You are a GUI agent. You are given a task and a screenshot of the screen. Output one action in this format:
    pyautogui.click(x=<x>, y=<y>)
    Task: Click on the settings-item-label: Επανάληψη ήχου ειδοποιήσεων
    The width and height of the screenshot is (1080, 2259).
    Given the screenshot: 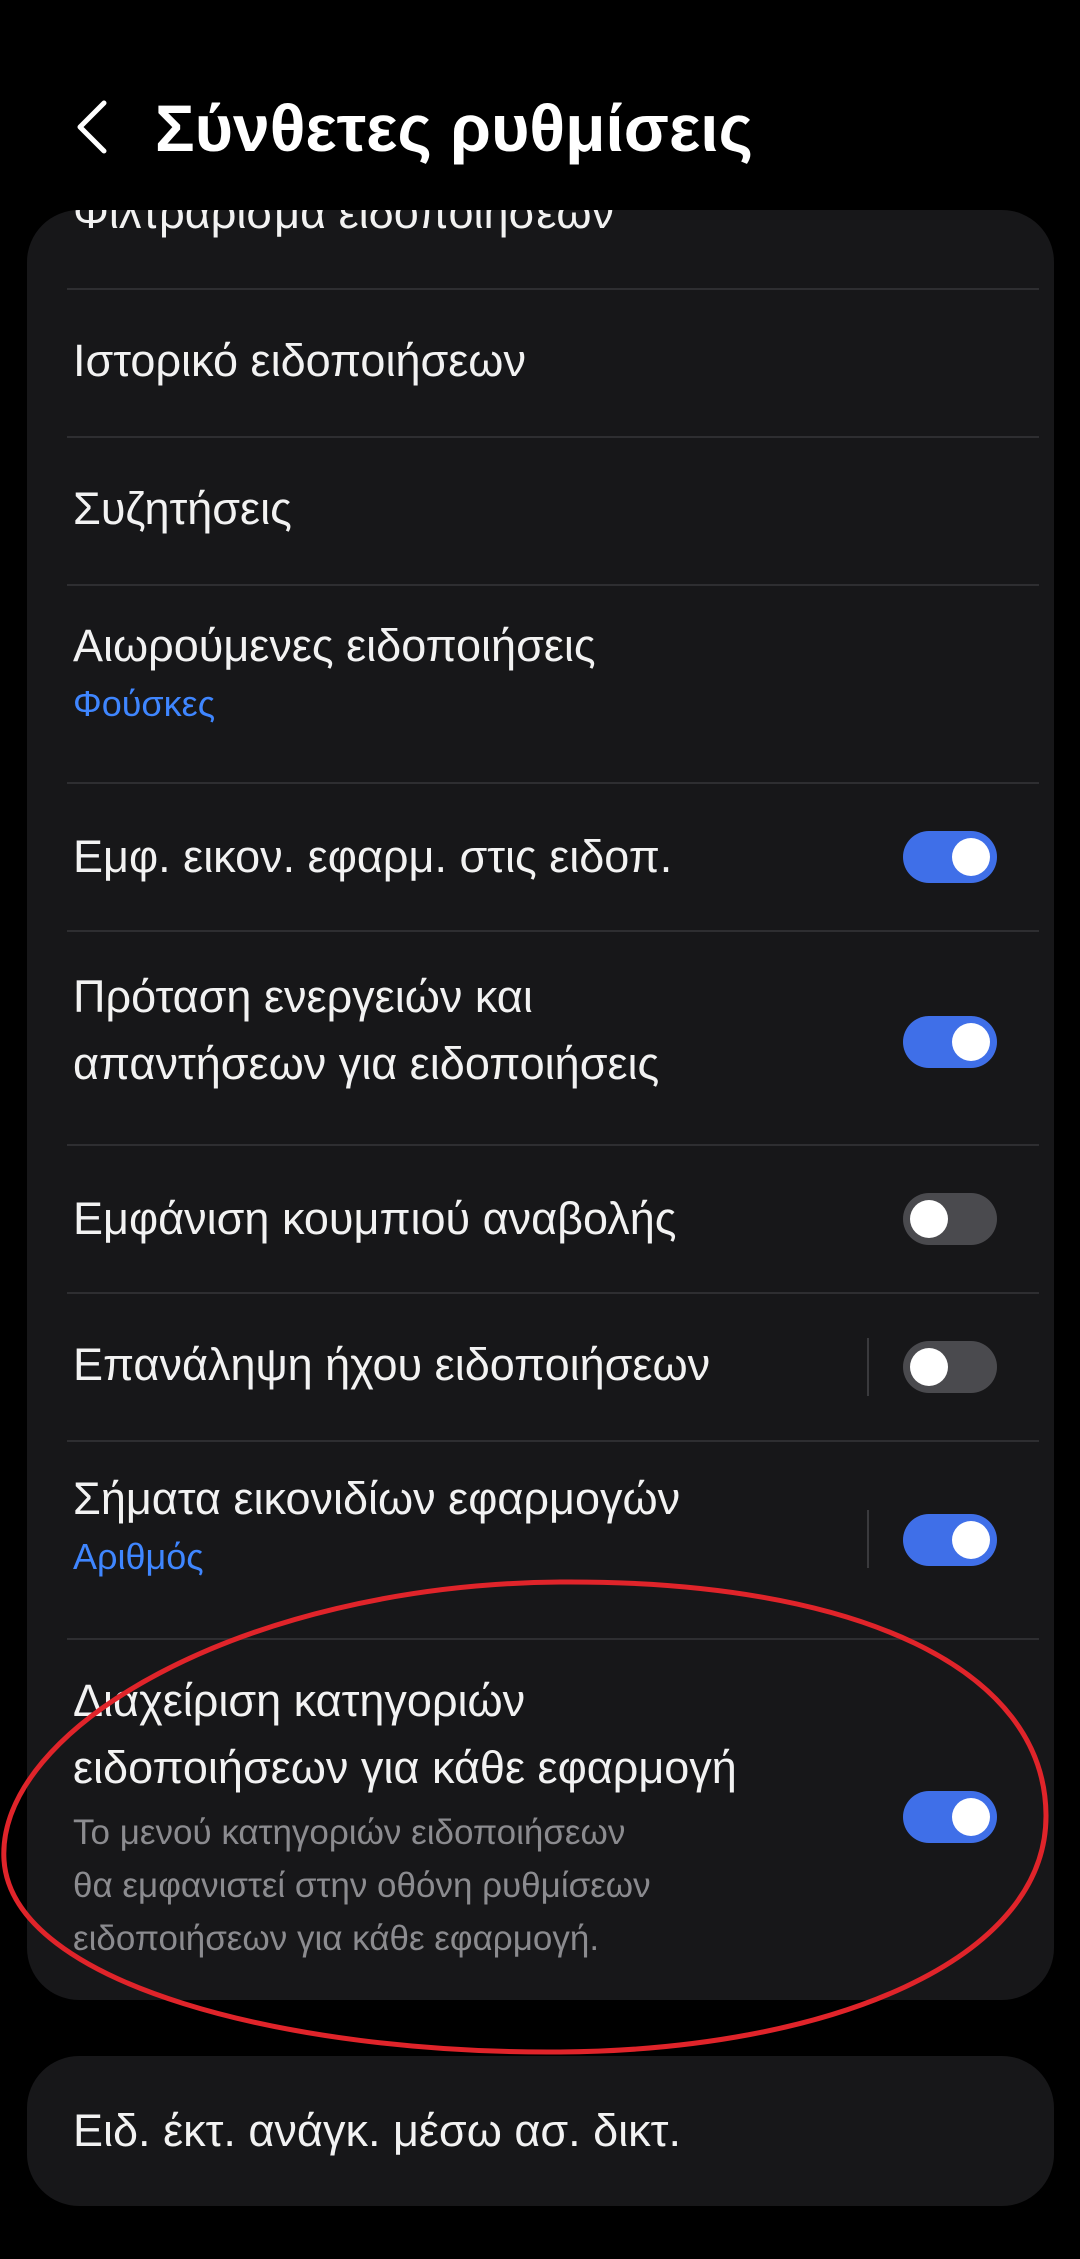 What is the action you would take?
    pyautogui.click(x=392, y=1364)
    